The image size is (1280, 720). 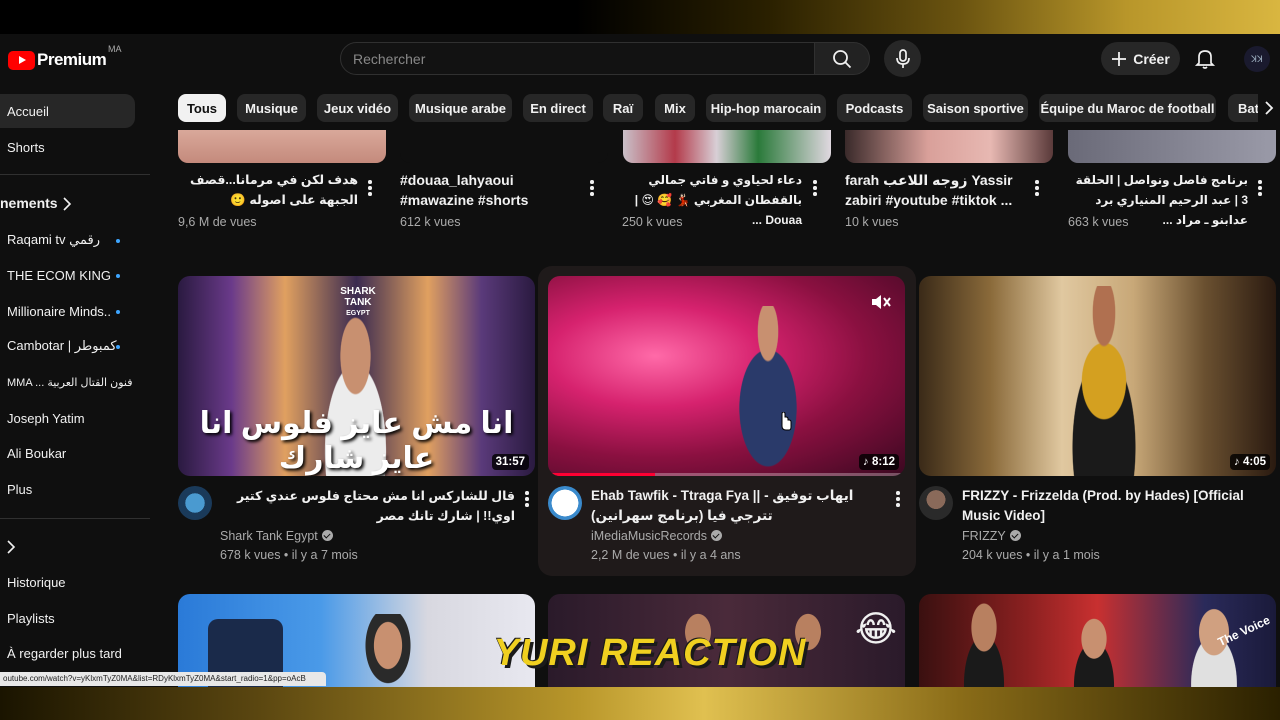 I want to click on logo-text: Premium, so click(x=72, y=59).